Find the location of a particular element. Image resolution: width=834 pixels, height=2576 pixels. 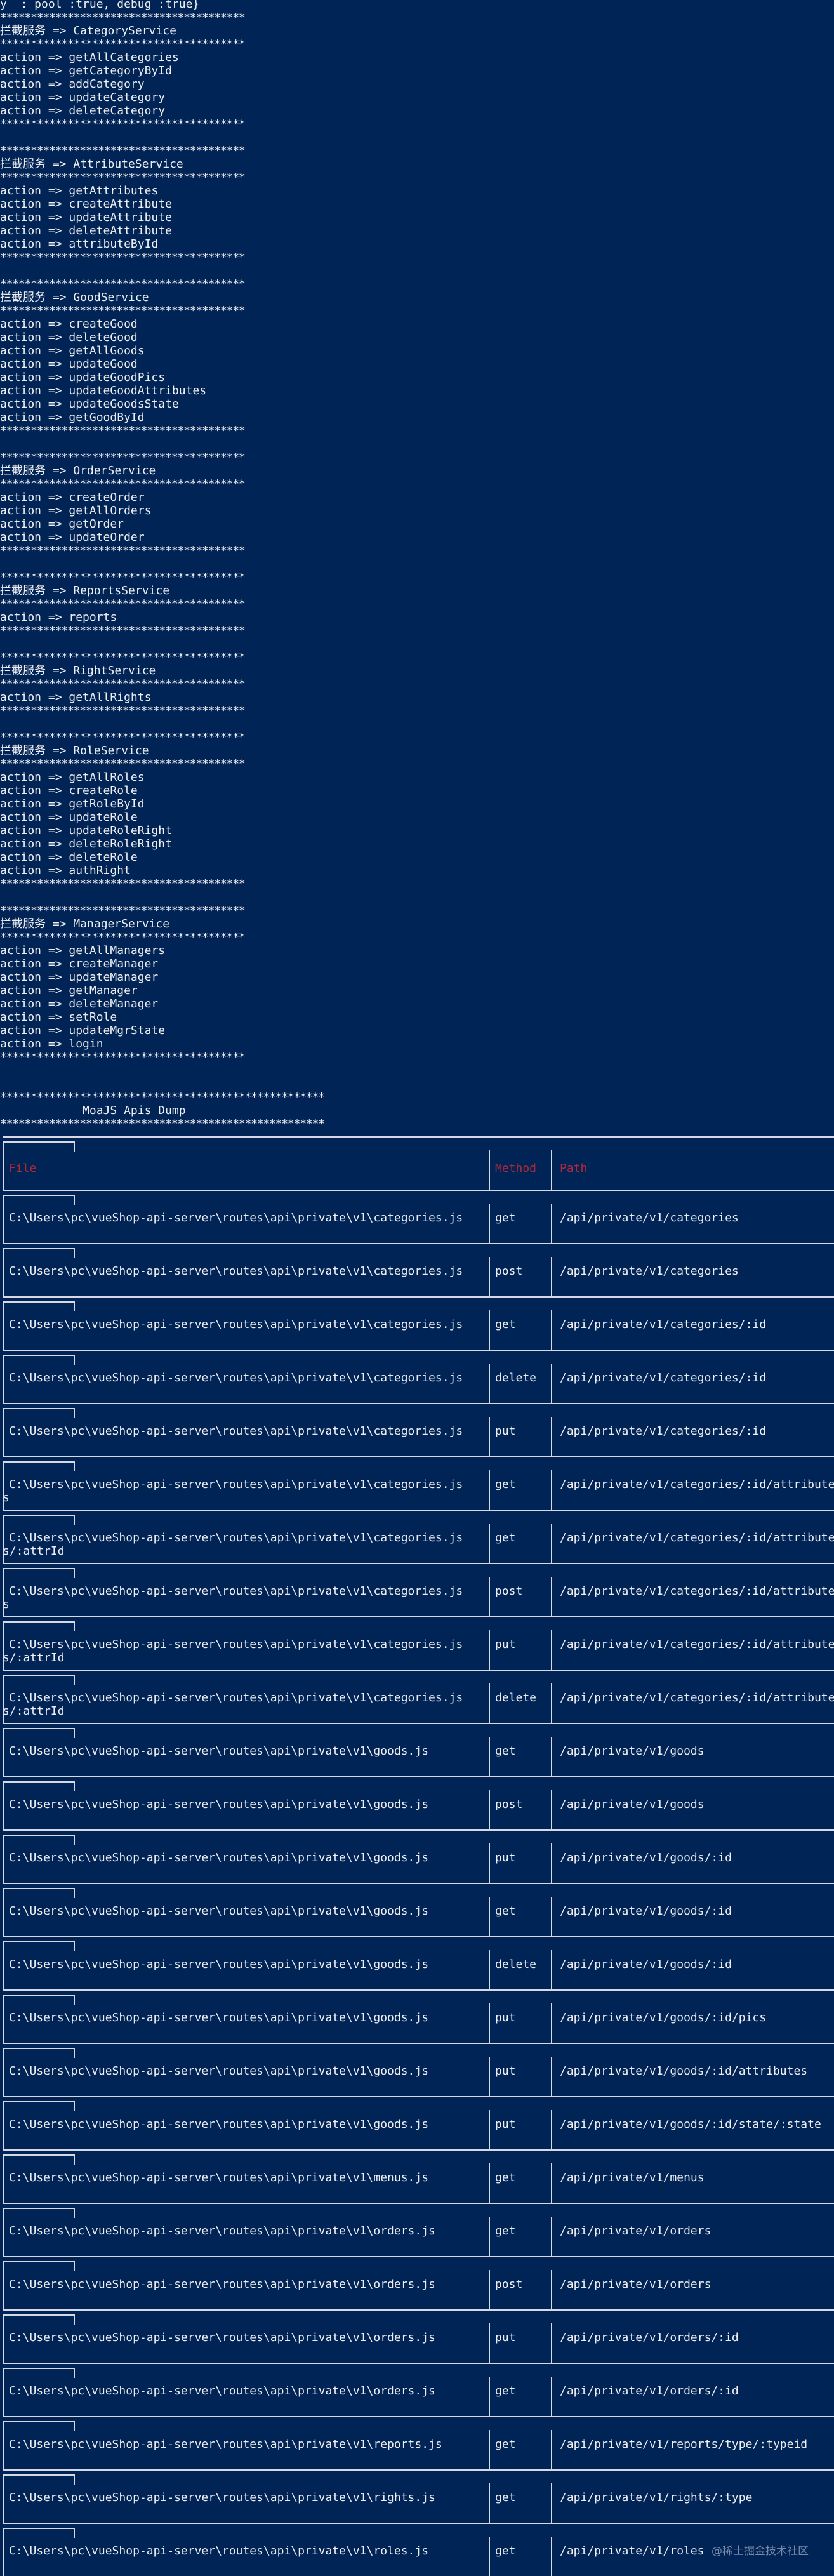

action-line: action => updateRole is located at coordinates (69, 817).